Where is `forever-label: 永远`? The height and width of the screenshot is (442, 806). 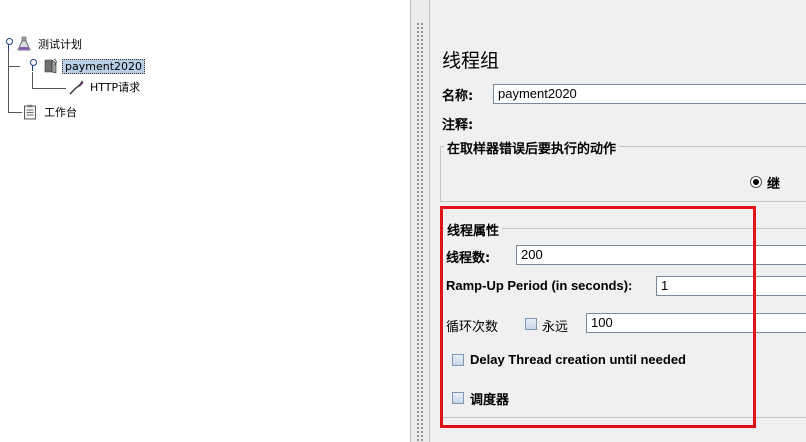 forever-label: 永远 is located at coordinates (555, 327).